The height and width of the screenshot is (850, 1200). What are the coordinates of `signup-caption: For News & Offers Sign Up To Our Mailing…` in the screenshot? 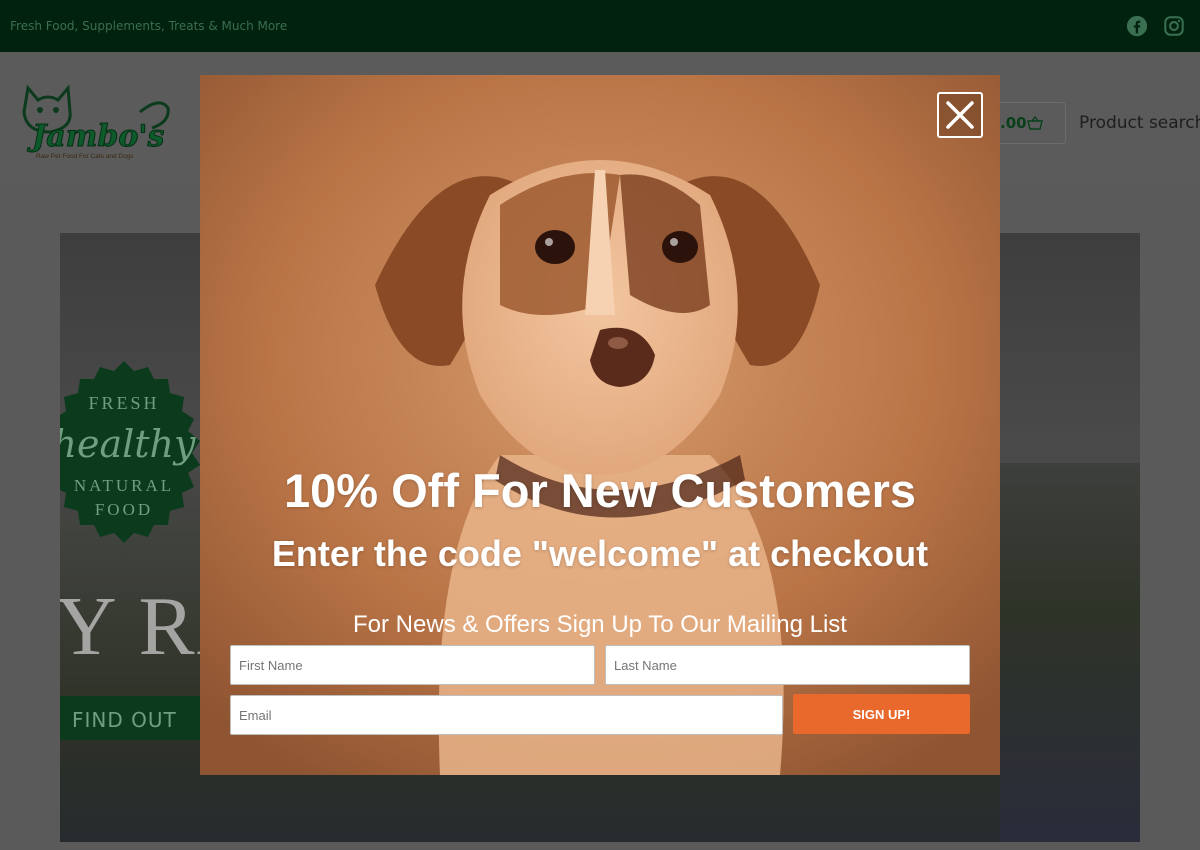 It's located at (600, 624).